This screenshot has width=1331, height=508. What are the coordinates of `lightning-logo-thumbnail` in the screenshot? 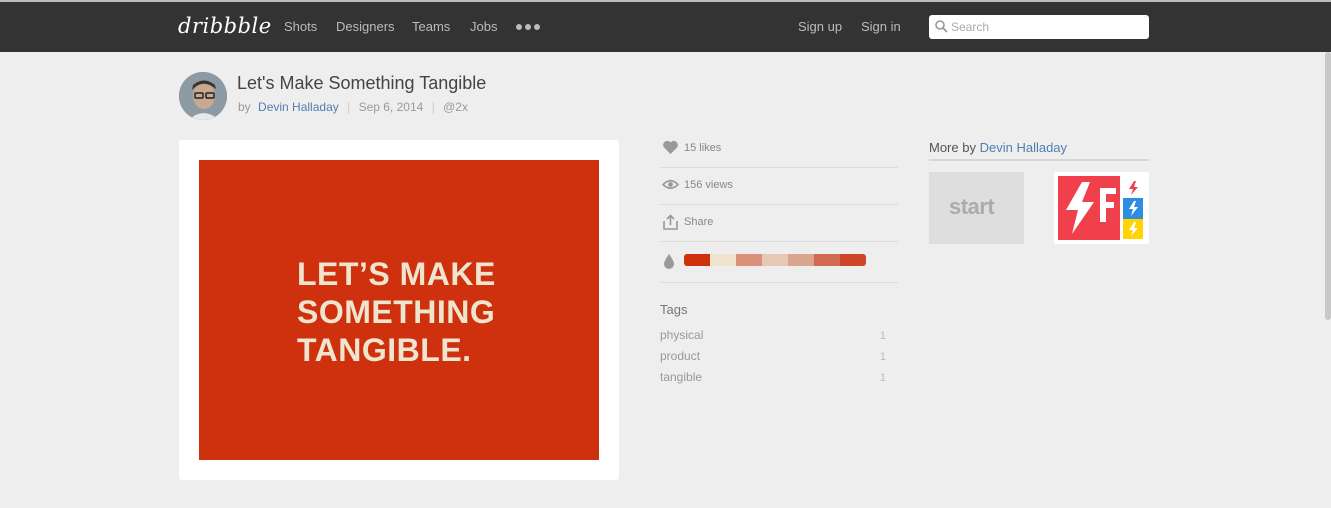 It's located at (1100, 208).